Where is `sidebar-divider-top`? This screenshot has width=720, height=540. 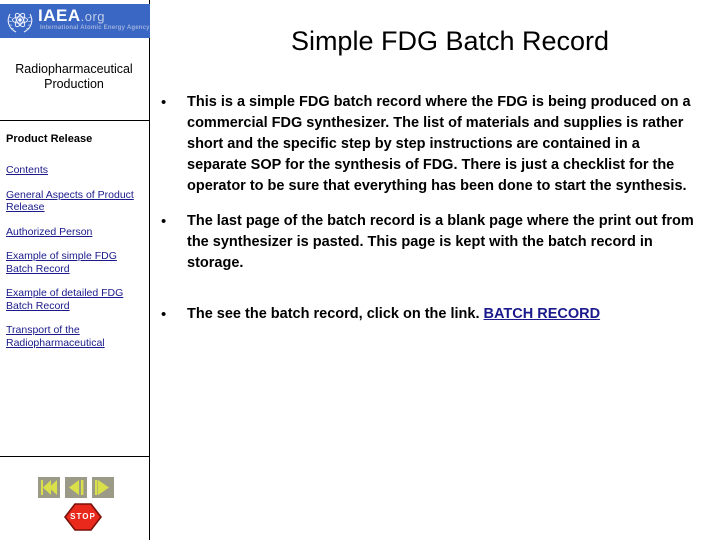 sidebar-divider-top is located at coordinates (75, 120).